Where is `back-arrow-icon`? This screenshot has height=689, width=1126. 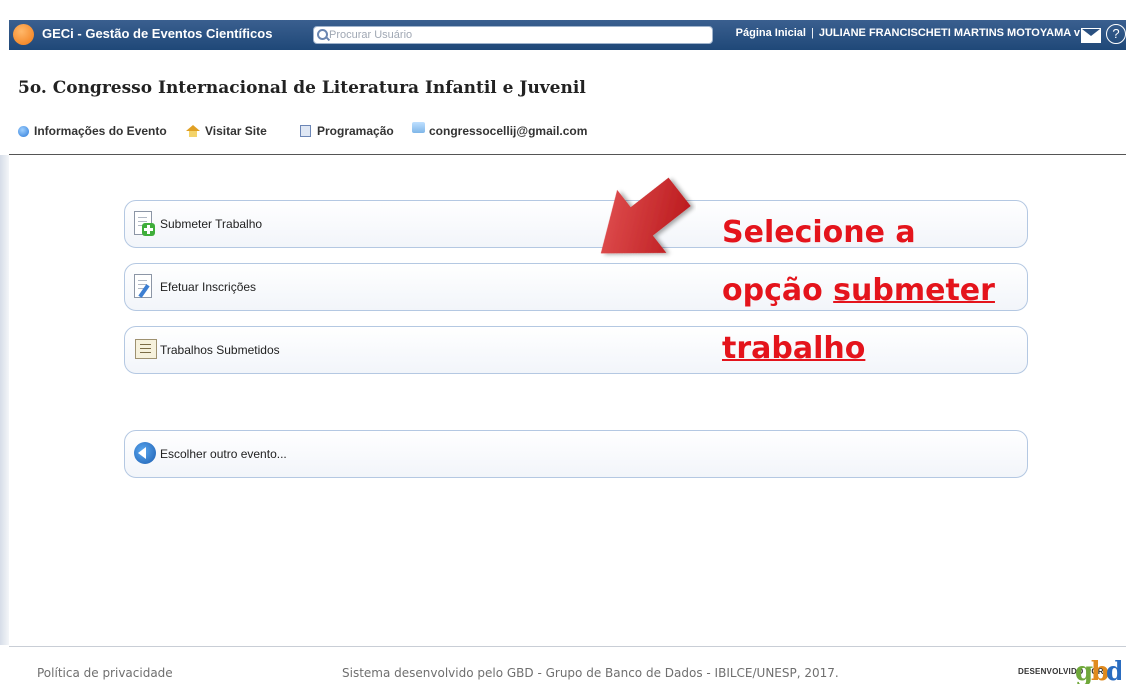
back-arrow-icon is located at coordinates (144, 454).